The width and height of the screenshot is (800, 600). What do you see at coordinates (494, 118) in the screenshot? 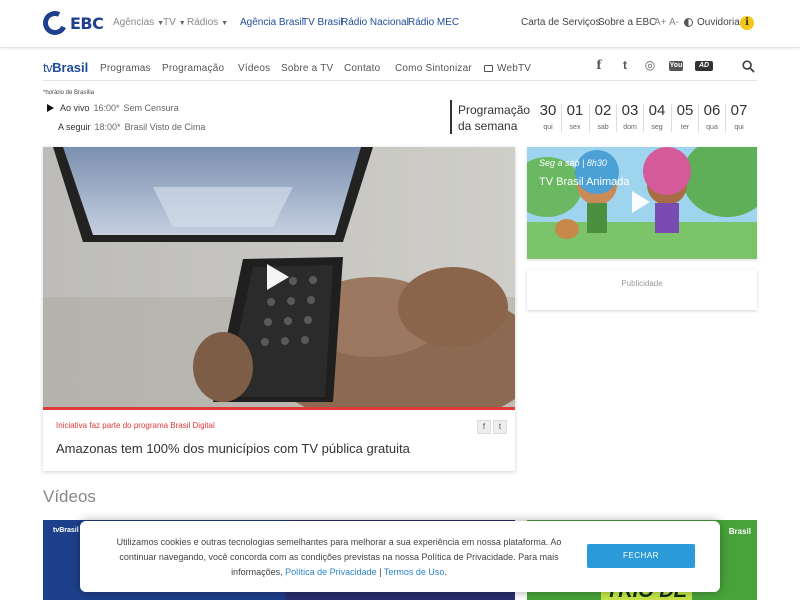
I see `week-label: Programação da semana` at bounding box center [494, 118].